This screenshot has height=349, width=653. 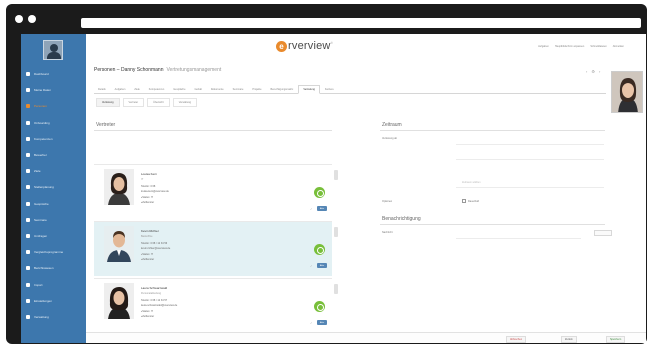 I want to click on tab: Kompetenzen, so click(x=156, y=89).